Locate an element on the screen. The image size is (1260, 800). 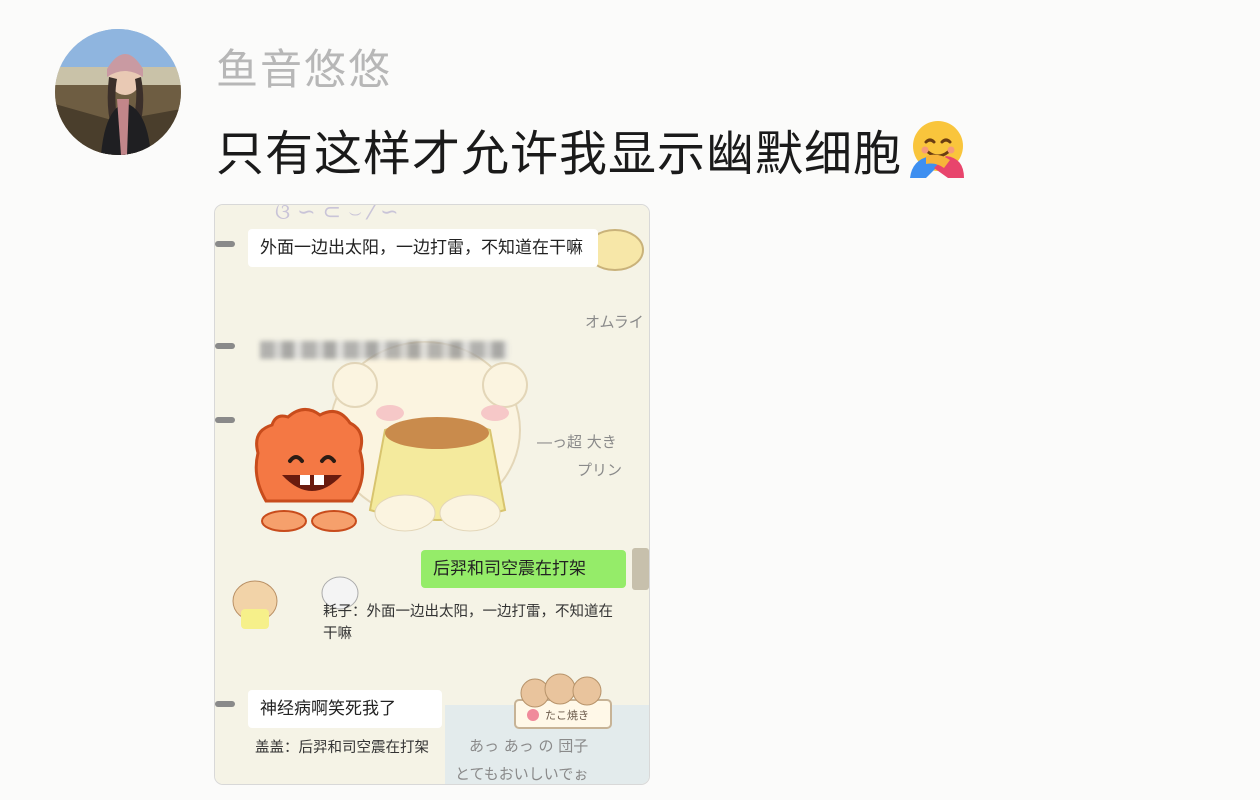
background-text: たこ焼き is located at coordinates (567, 715).